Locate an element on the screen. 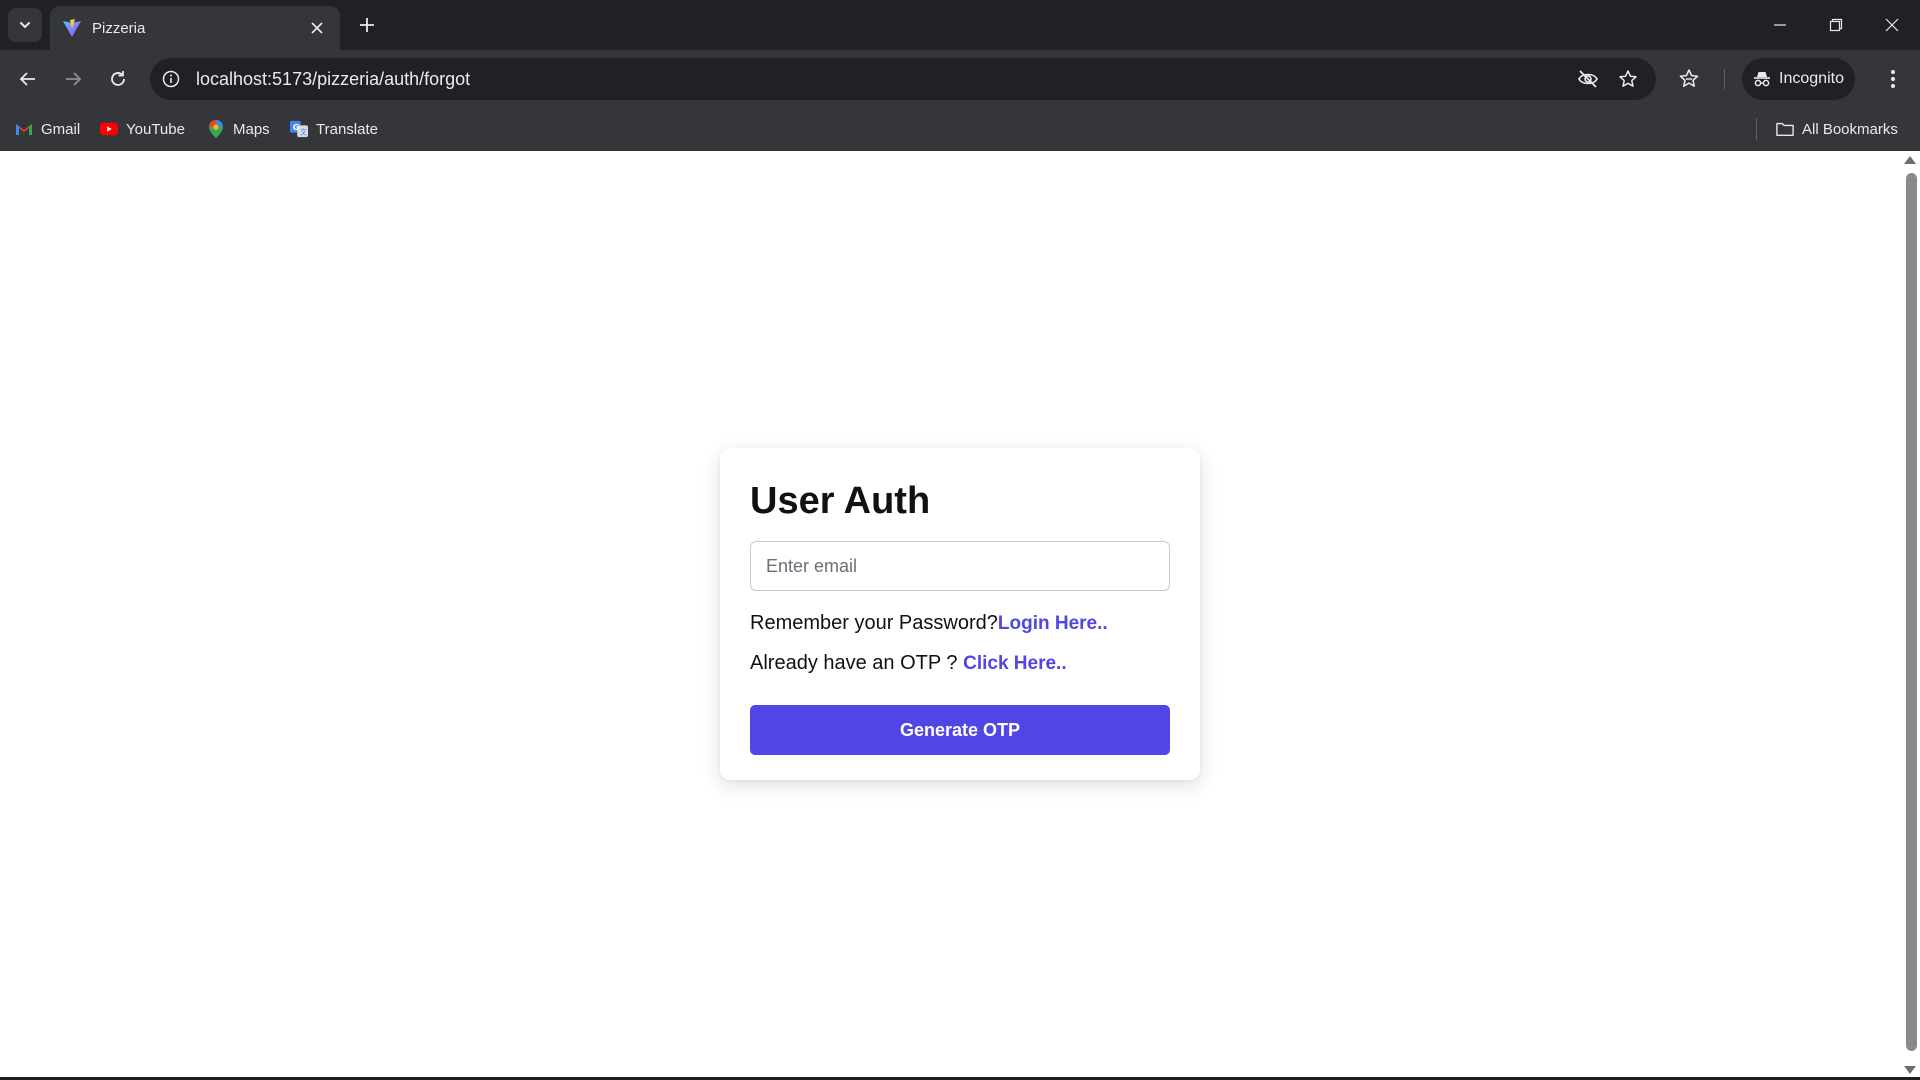 Image resolution: width=1920 pixels, height=1080 pixels. url-text: localhost:5173/pizzeria/auth/forgot is located at coordinates (881, 79).